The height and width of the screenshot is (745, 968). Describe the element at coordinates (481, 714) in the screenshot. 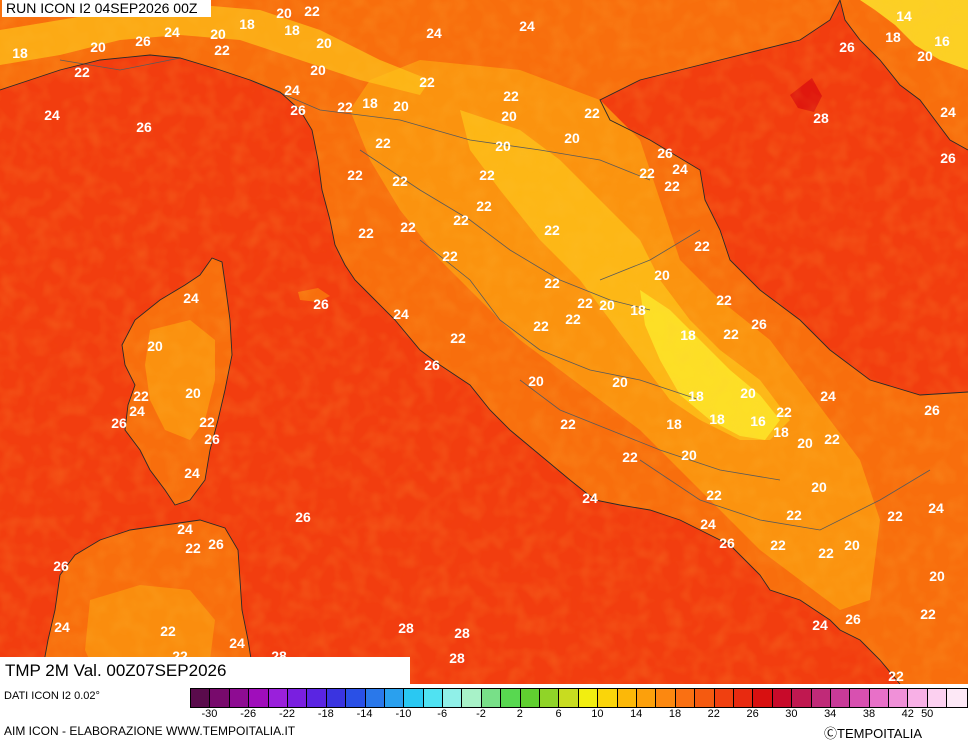

I see `colorbar-tick-label: -2` at that location.